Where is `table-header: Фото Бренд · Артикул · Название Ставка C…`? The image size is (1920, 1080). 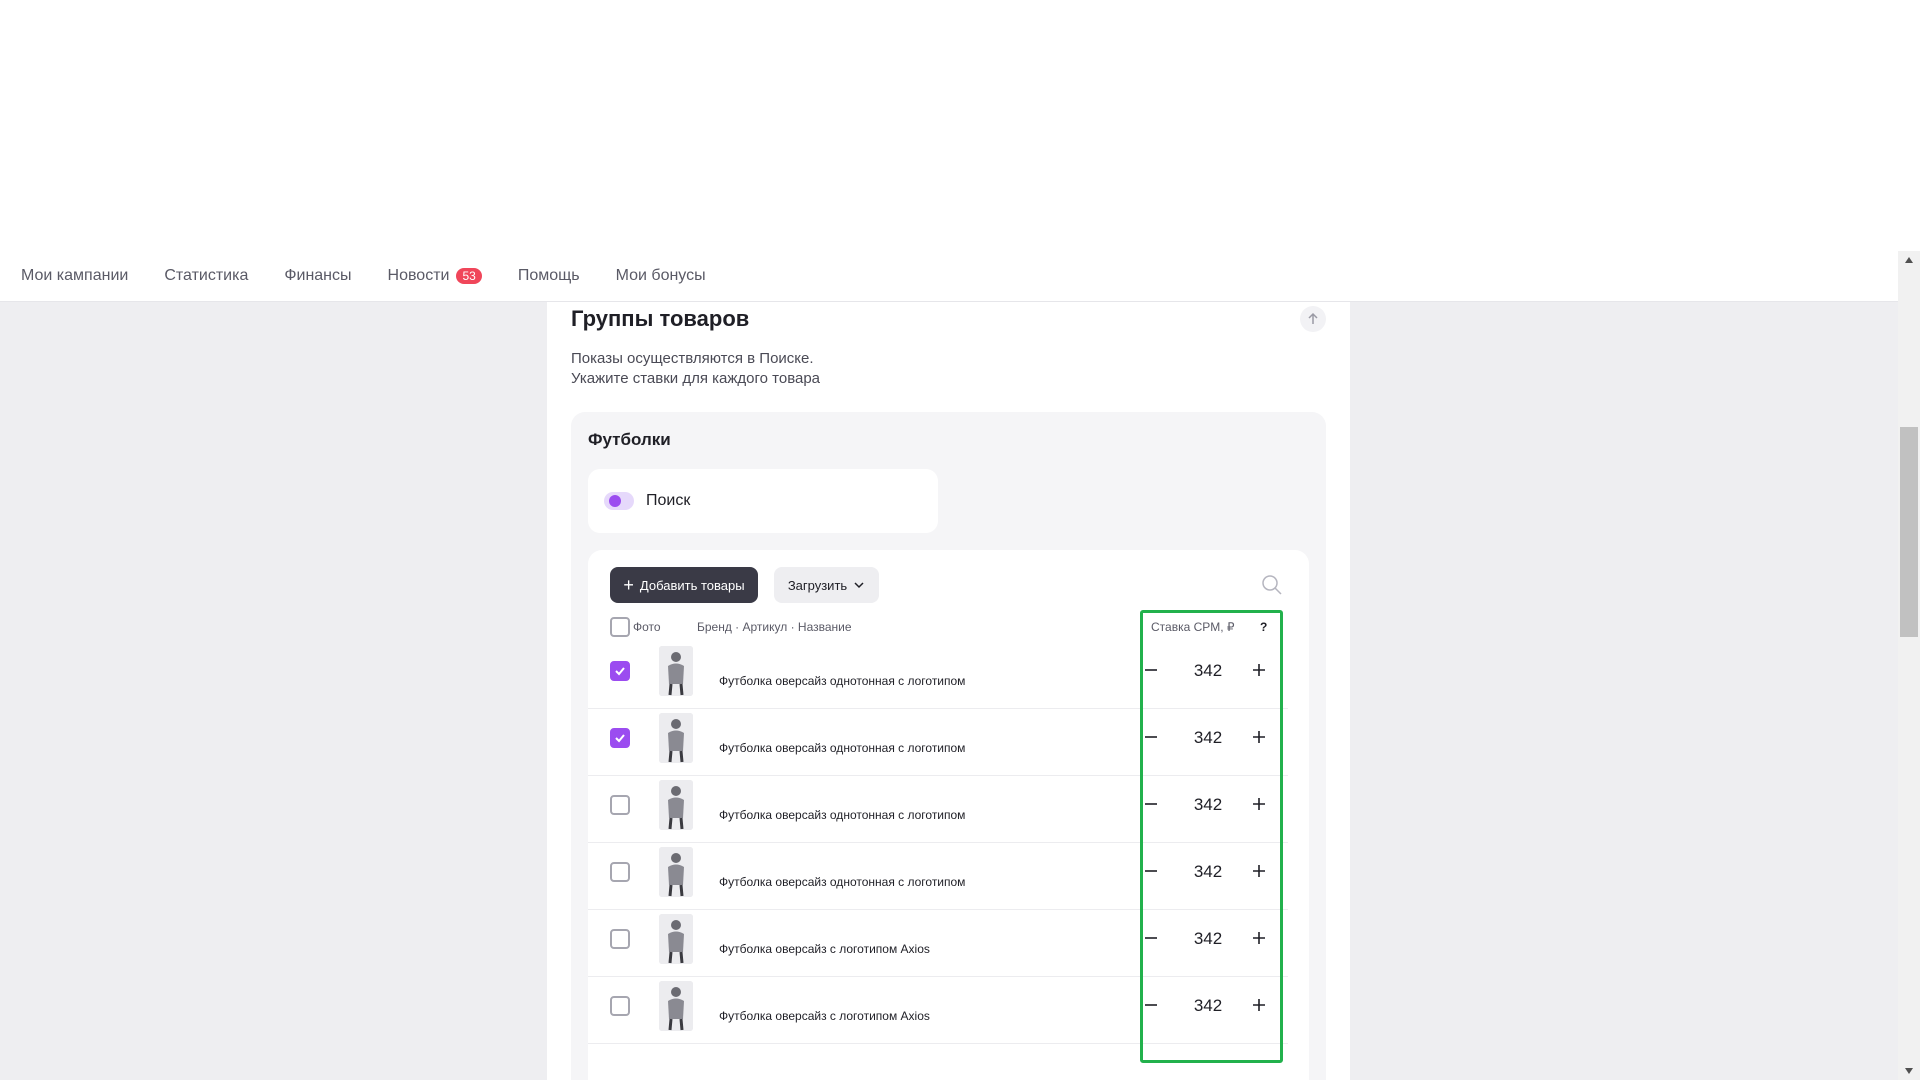 table-header: Фото Бренд · Артикул · Название Ставка C… is located at coordinates (948, 627).